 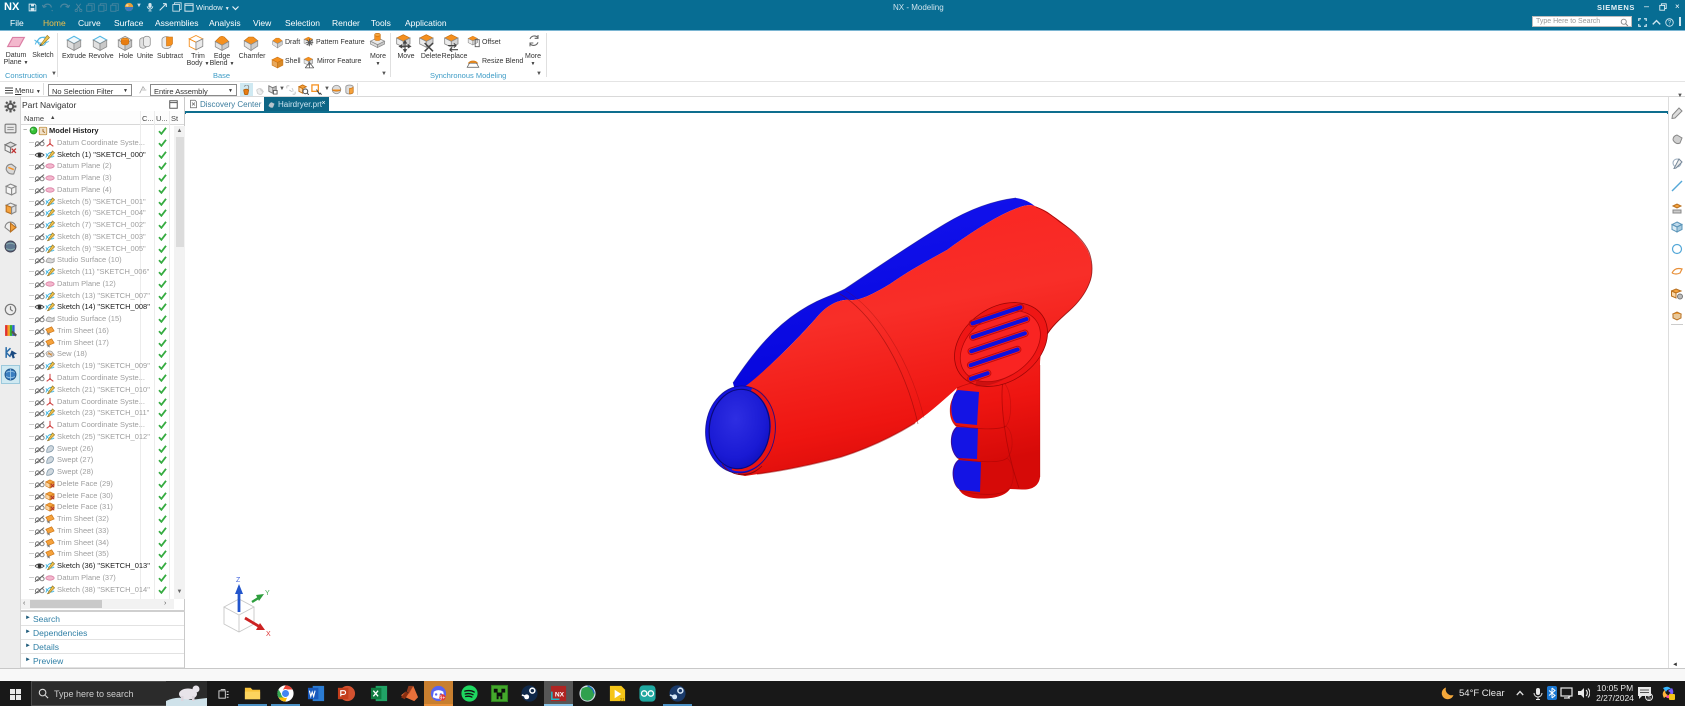 I want to click on svg-text: Y, so click(x=267, y=593).